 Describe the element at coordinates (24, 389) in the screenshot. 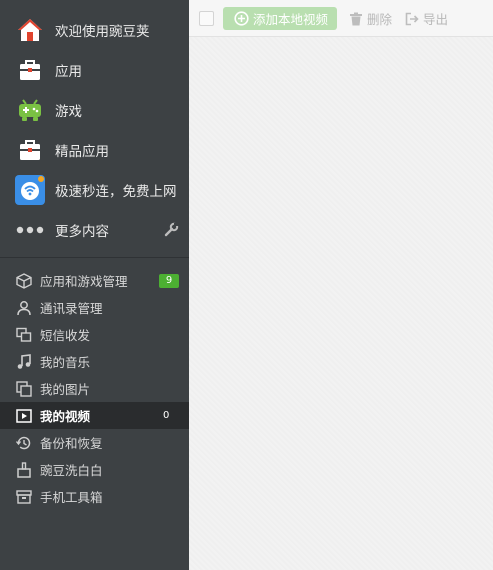

I see `images-icon` at that location.